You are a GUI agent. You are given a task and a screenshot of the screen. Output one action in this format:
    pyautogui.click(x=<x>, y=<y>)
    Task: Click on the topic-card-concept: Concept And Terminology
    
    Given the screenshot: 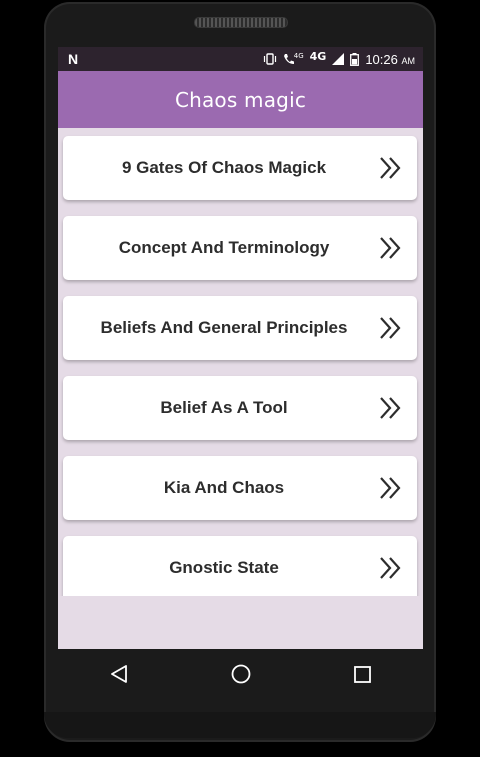 What is the action you would take?
    pyautogui.click(x=240, y=248)
    